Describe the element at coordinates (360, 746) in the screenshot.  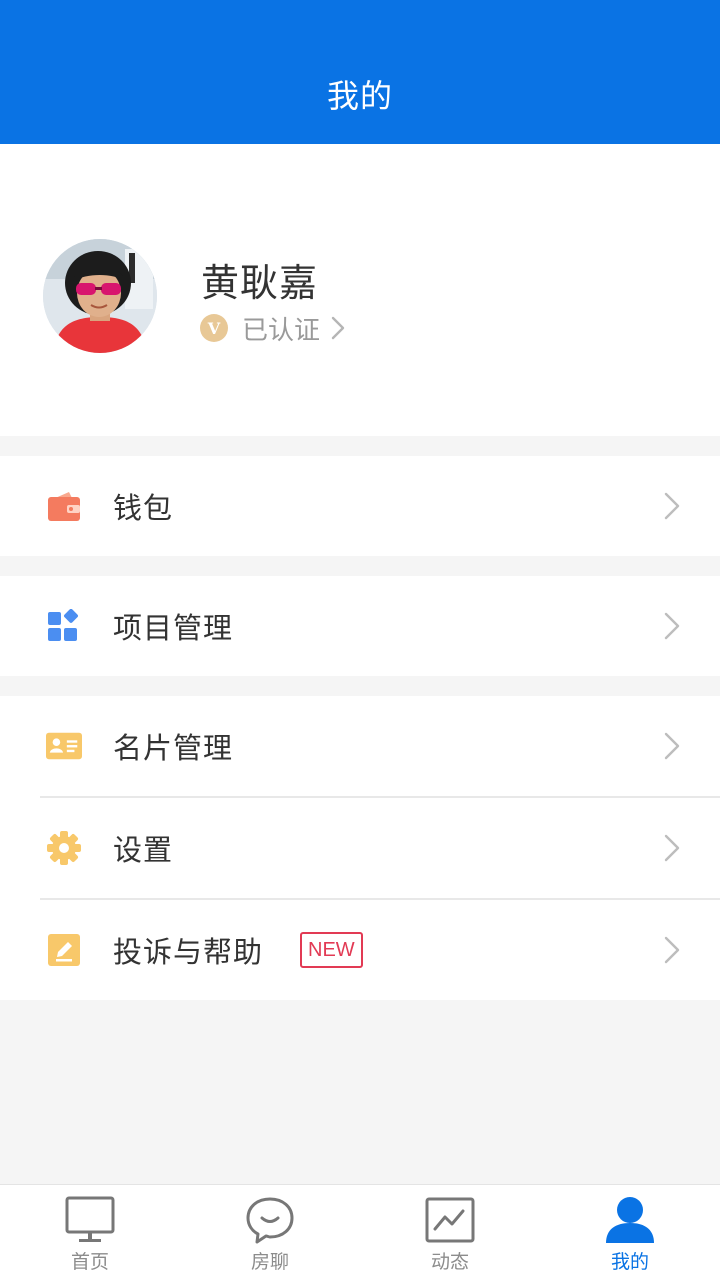
I see `menu-item-cards: 名片管理` at that location.